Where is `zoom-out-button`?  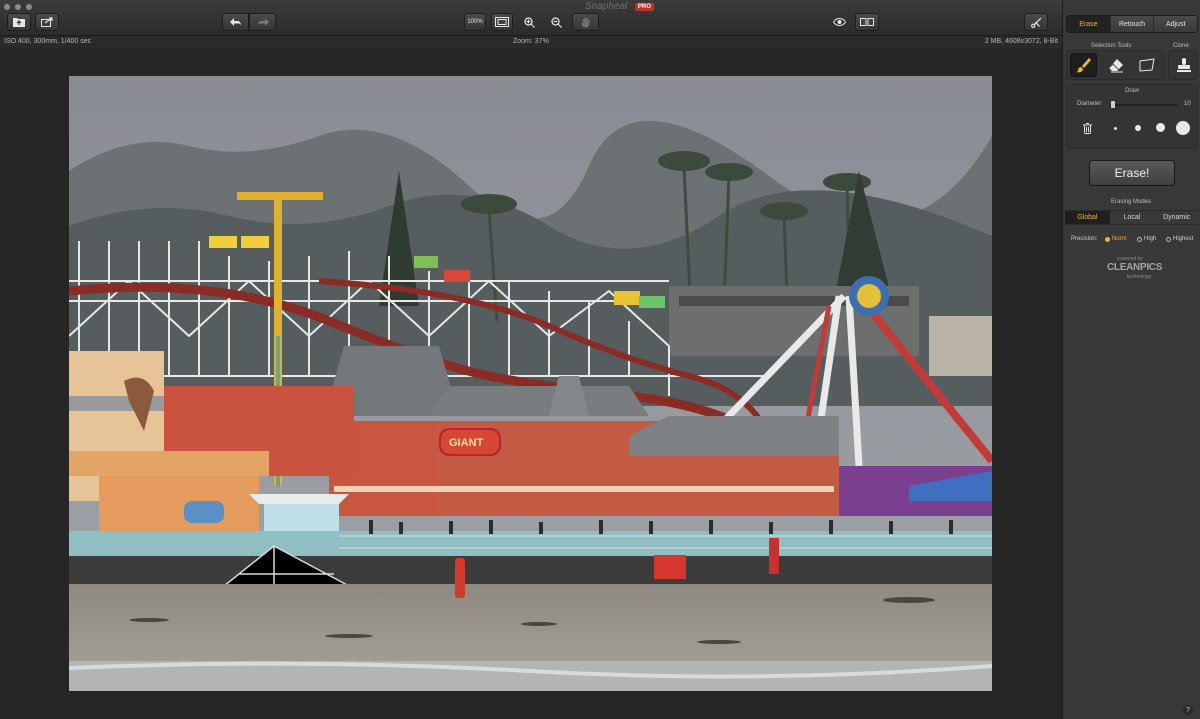 zoom-out-button is located at coordinates (556, 22).